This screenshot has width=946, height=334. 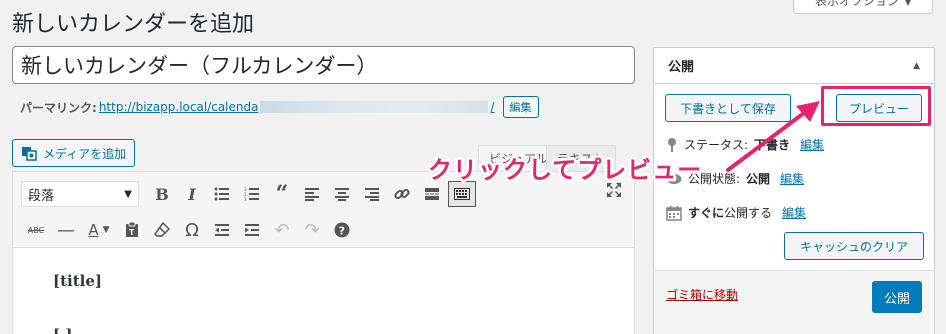 What do you see at coordinates (128, 194) in the screenshot?
I see `caret-down-icon: ▼` at bounding box center [128, 194].